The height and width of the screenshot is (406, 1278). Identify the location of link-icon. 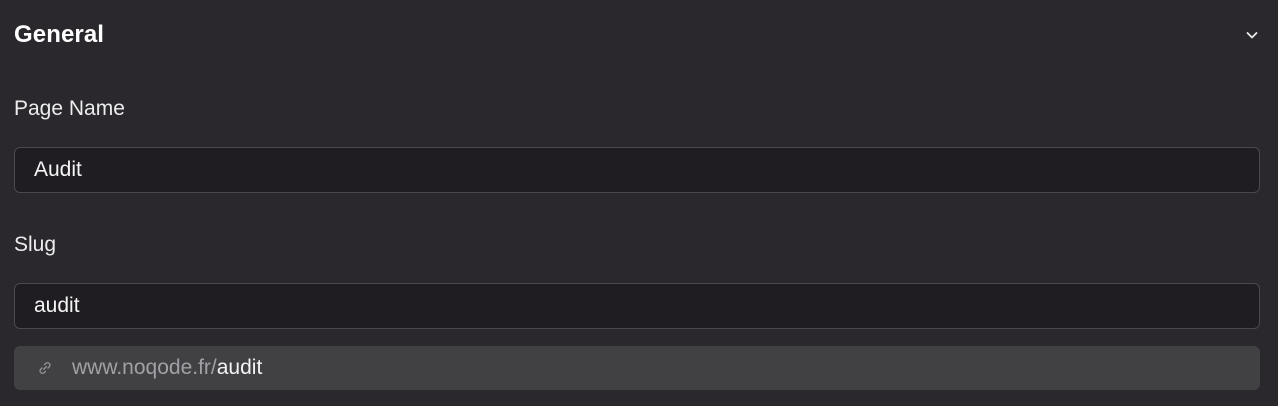
(45, 368).